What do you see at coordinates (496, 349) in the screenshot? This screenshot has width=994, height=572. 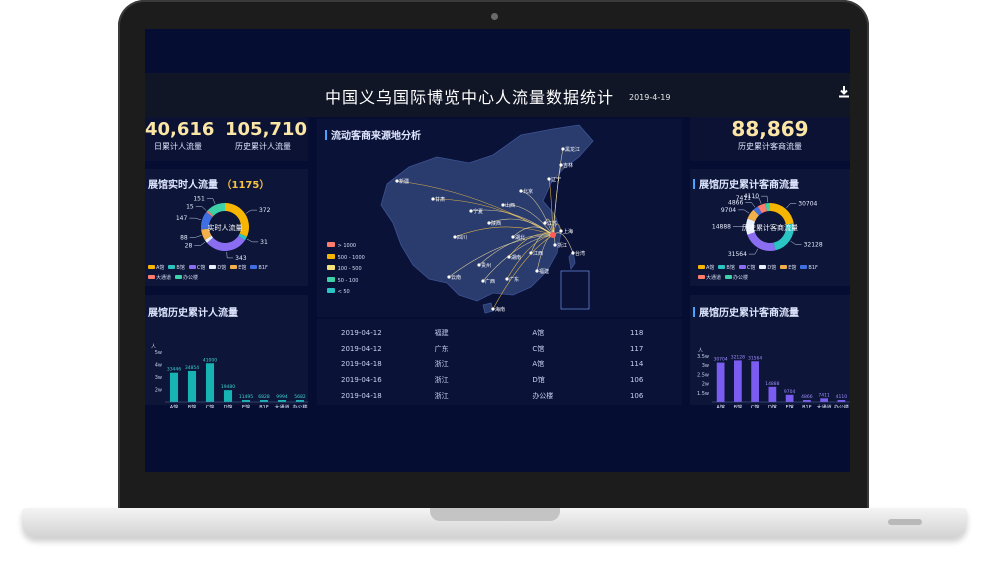 I see `table-row: 2019-04-12 广东 C馆 117` at bounding box center [496, 349].